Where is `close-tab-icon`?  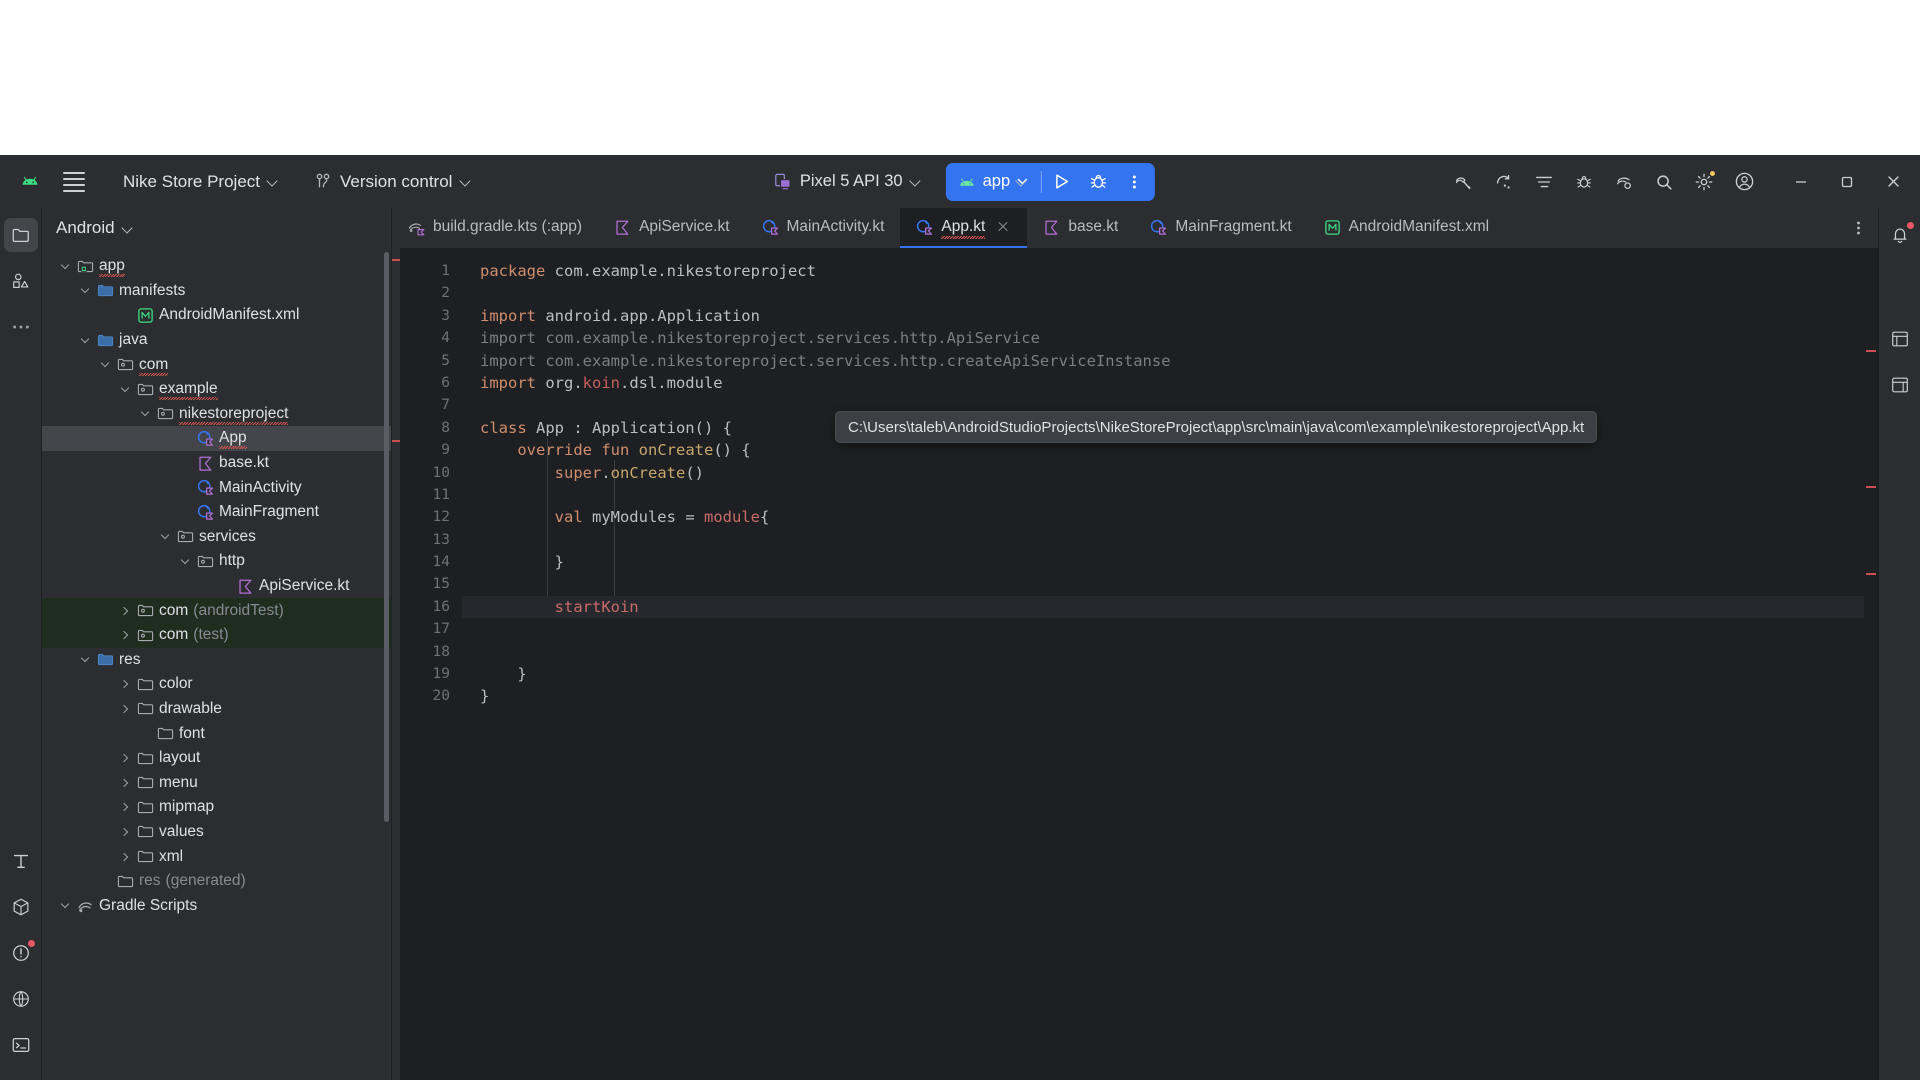 close-tab-icon is located at coordinates (1003, 227).